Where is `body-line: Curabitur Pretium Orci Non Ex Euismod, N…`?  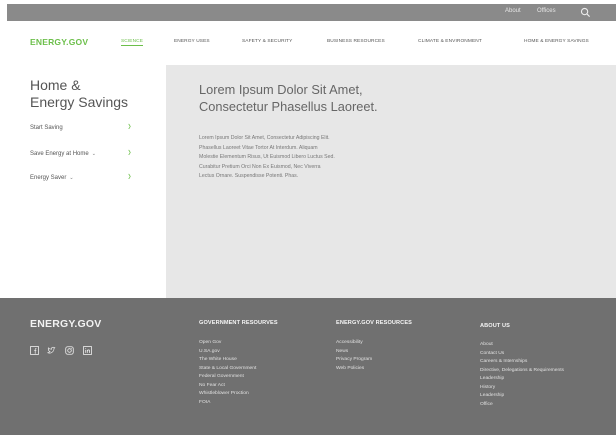
body-line: Curabitur Pretium Orci Non Ex Euismod, N… is located at coordinates (260, 166).